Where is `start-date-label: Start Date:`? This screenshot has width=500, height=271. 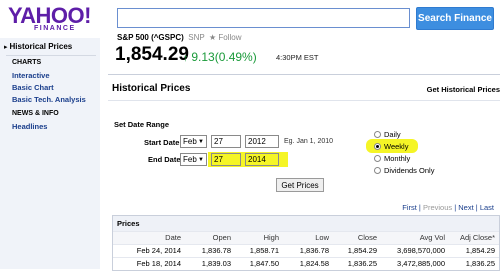
start-date-label: Start Date: is located at coordinates (163, 142).